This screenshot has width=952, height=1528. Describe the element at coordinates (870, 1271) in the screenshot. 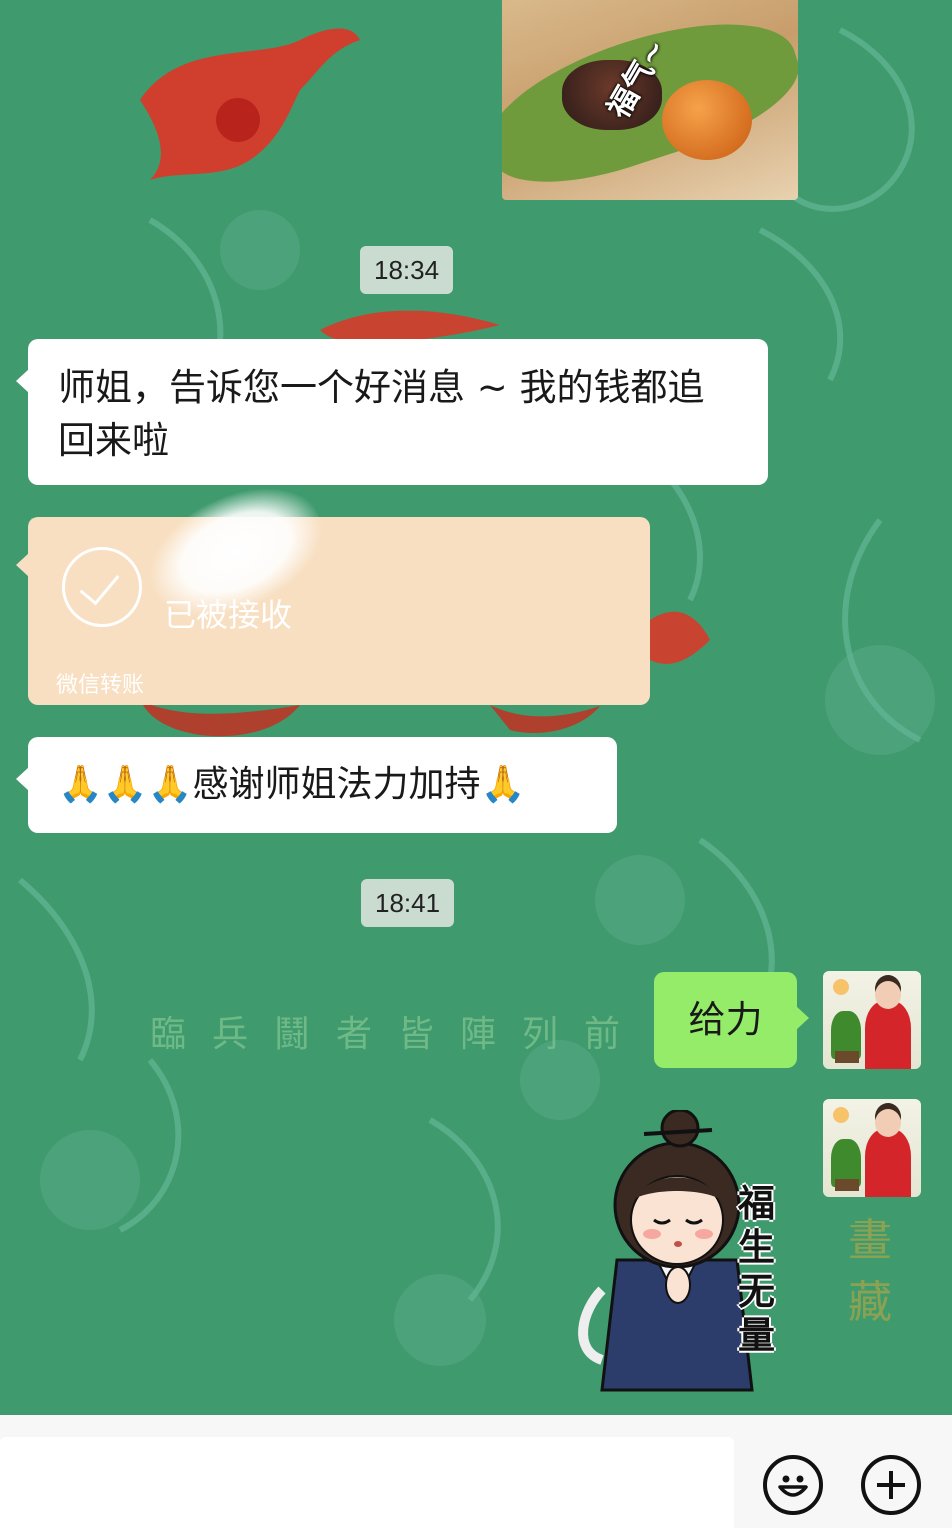

I see `background-vertical-text: 畫藏` at that location.